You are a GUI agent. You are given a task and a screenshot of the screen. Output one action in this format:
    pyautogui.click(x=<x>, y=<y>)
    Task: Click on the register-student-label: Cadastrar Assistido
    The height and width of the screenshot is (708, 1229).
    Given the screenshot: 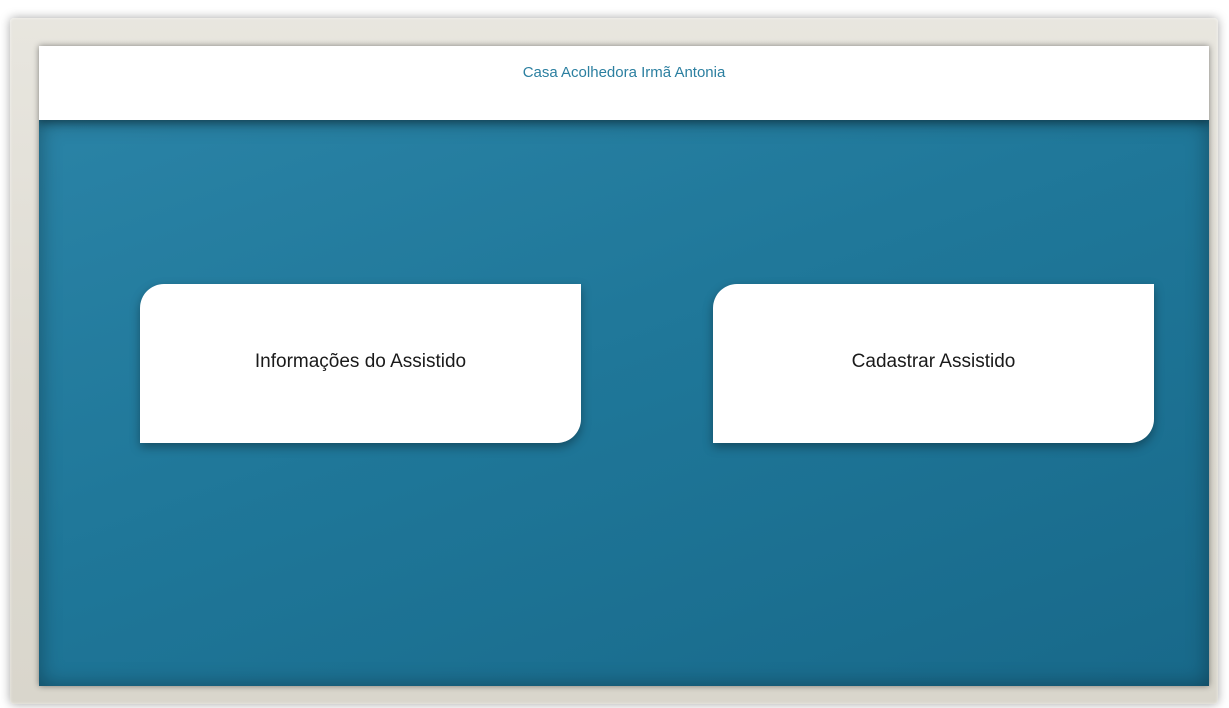 What is the action you would take?
    pyautogui.click(x=933, y=361)
    